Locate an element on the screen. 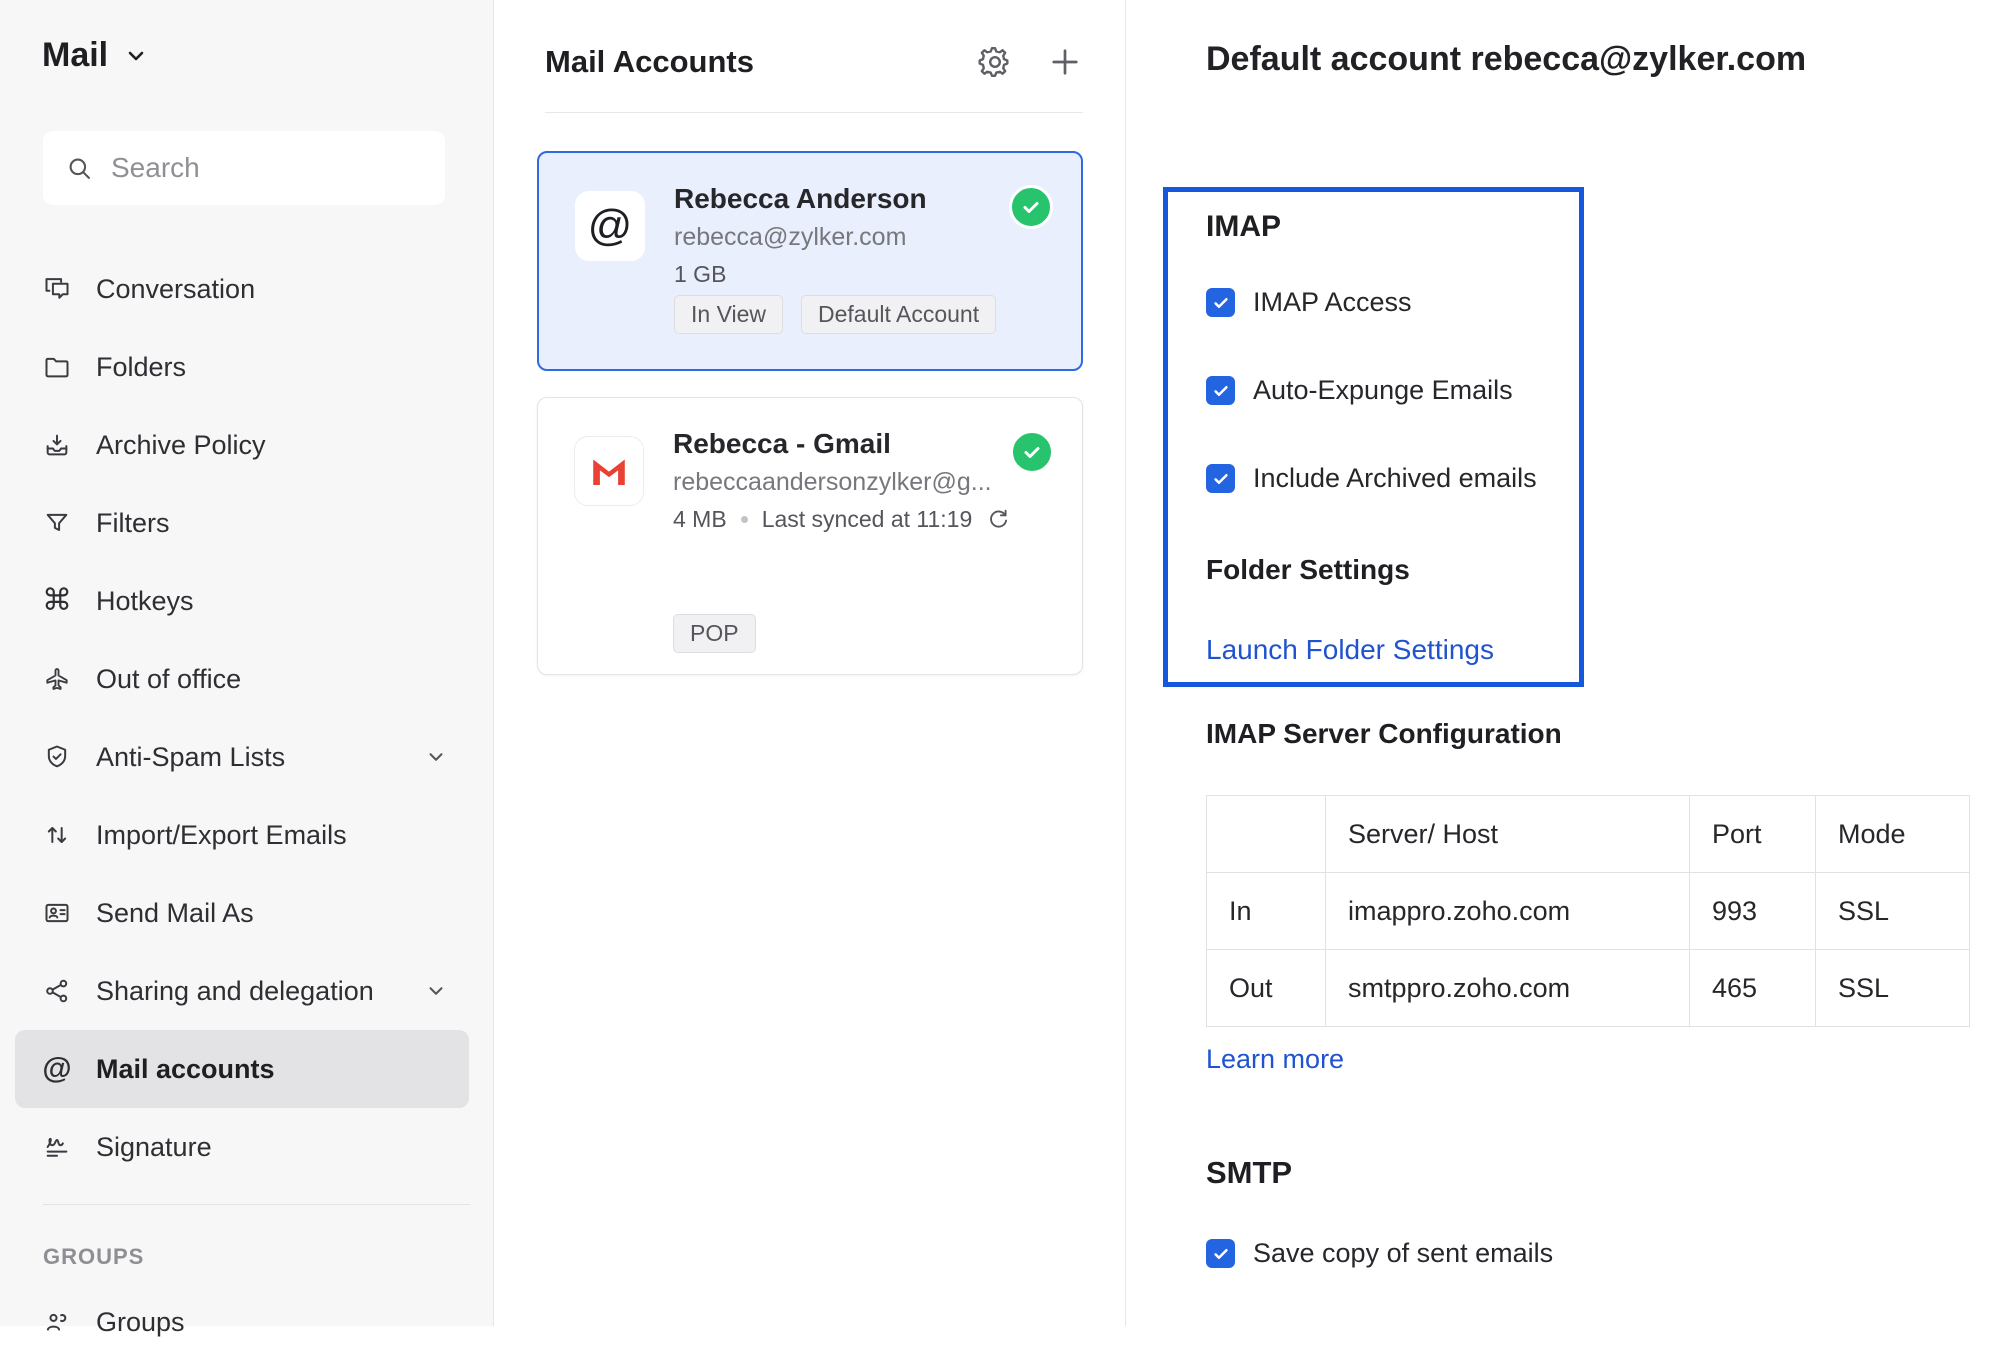 This screenshot has height=1361, width=1996. last-synced-text: Last synced at 11:19 is located at coordinates (867, 519).